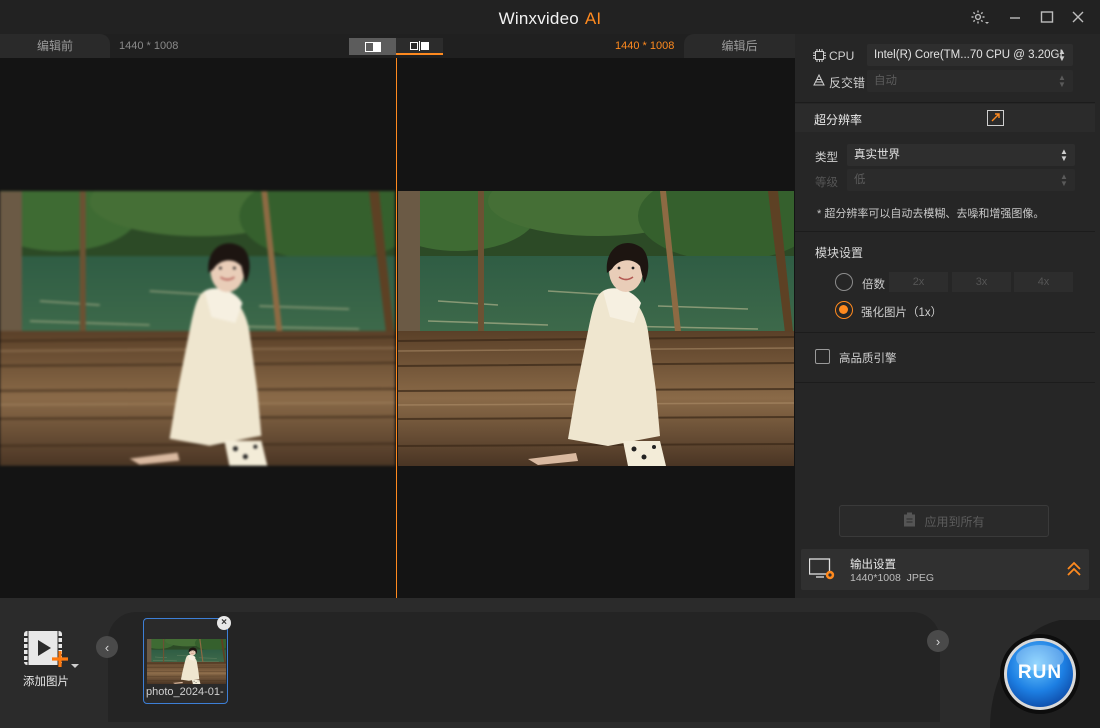 This screenshot has height=728, width=1100. Describe the element at coordinates (739, 46) in the screenshot. I see `after-label: 编辑后` at that location.